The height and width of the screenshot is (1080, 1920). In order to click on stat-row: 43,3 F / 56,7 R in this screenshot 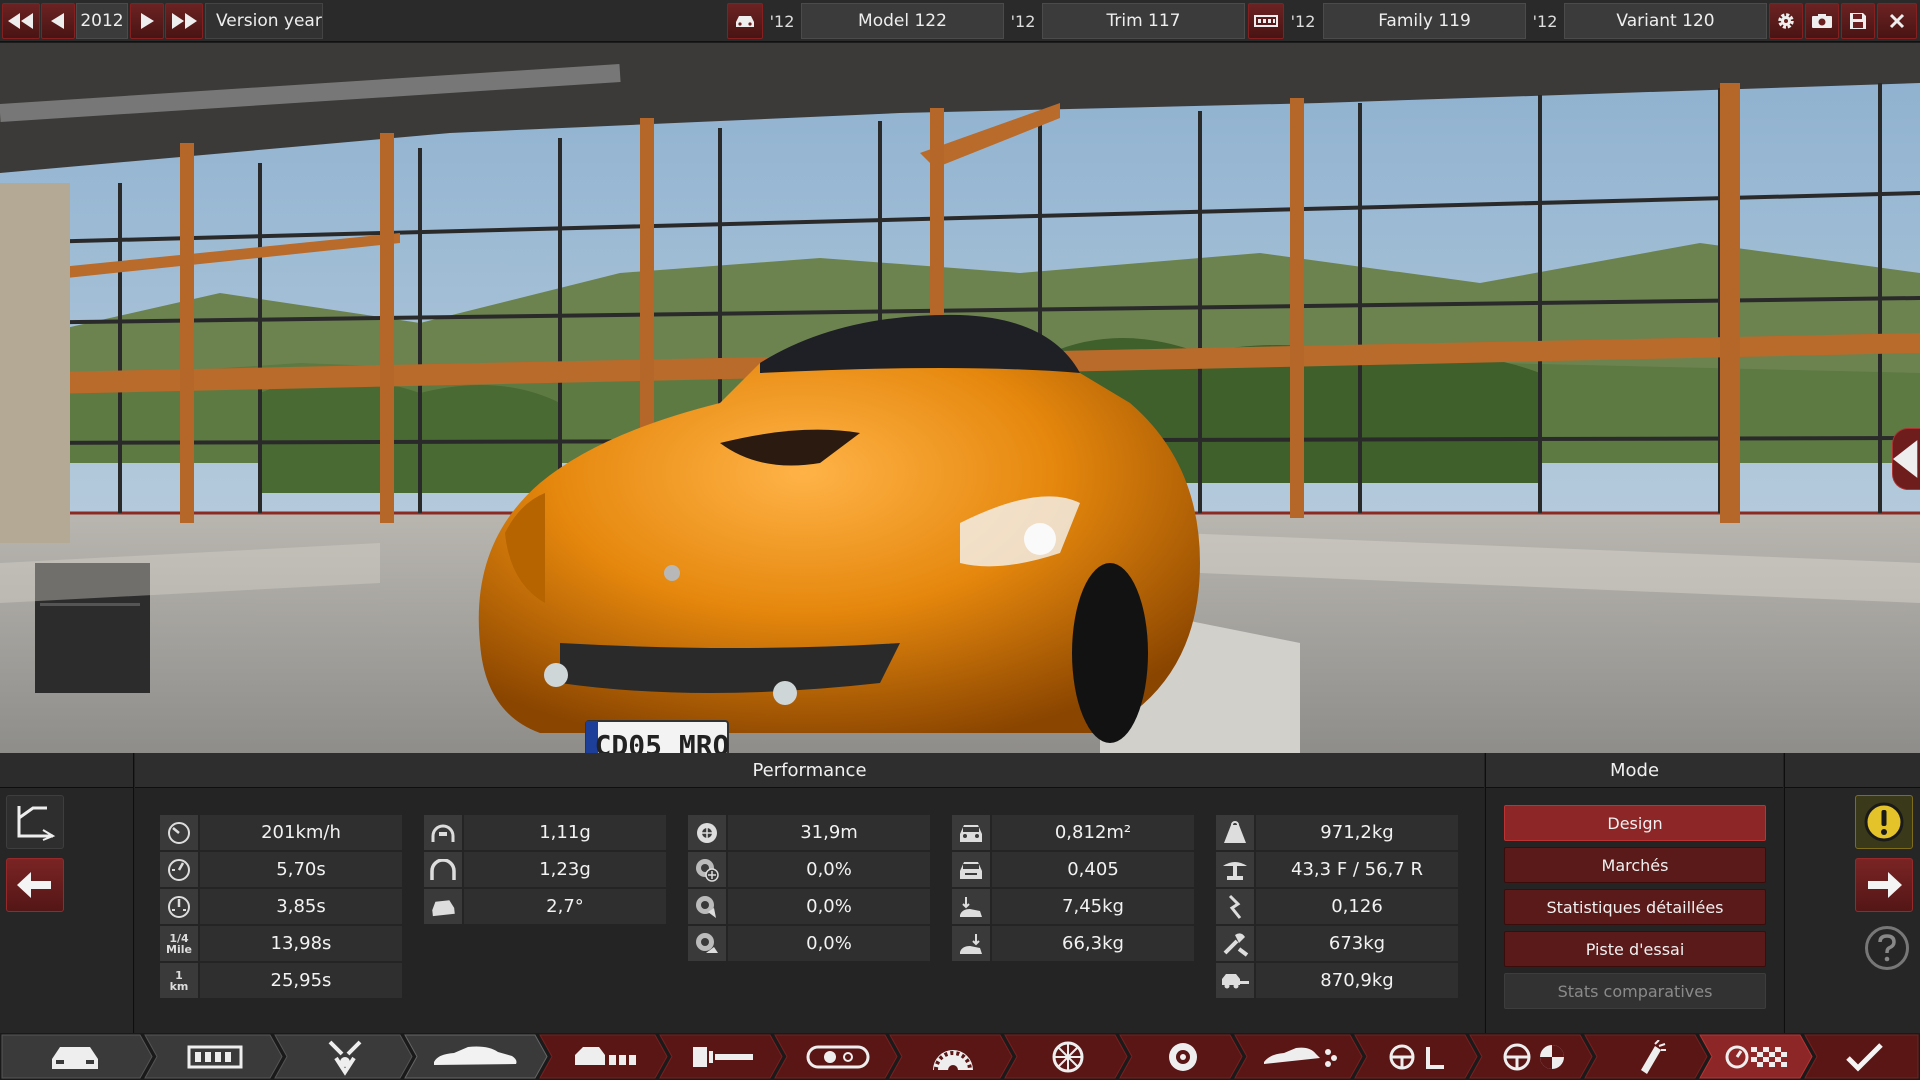, I will do `click(1337, 869)`.